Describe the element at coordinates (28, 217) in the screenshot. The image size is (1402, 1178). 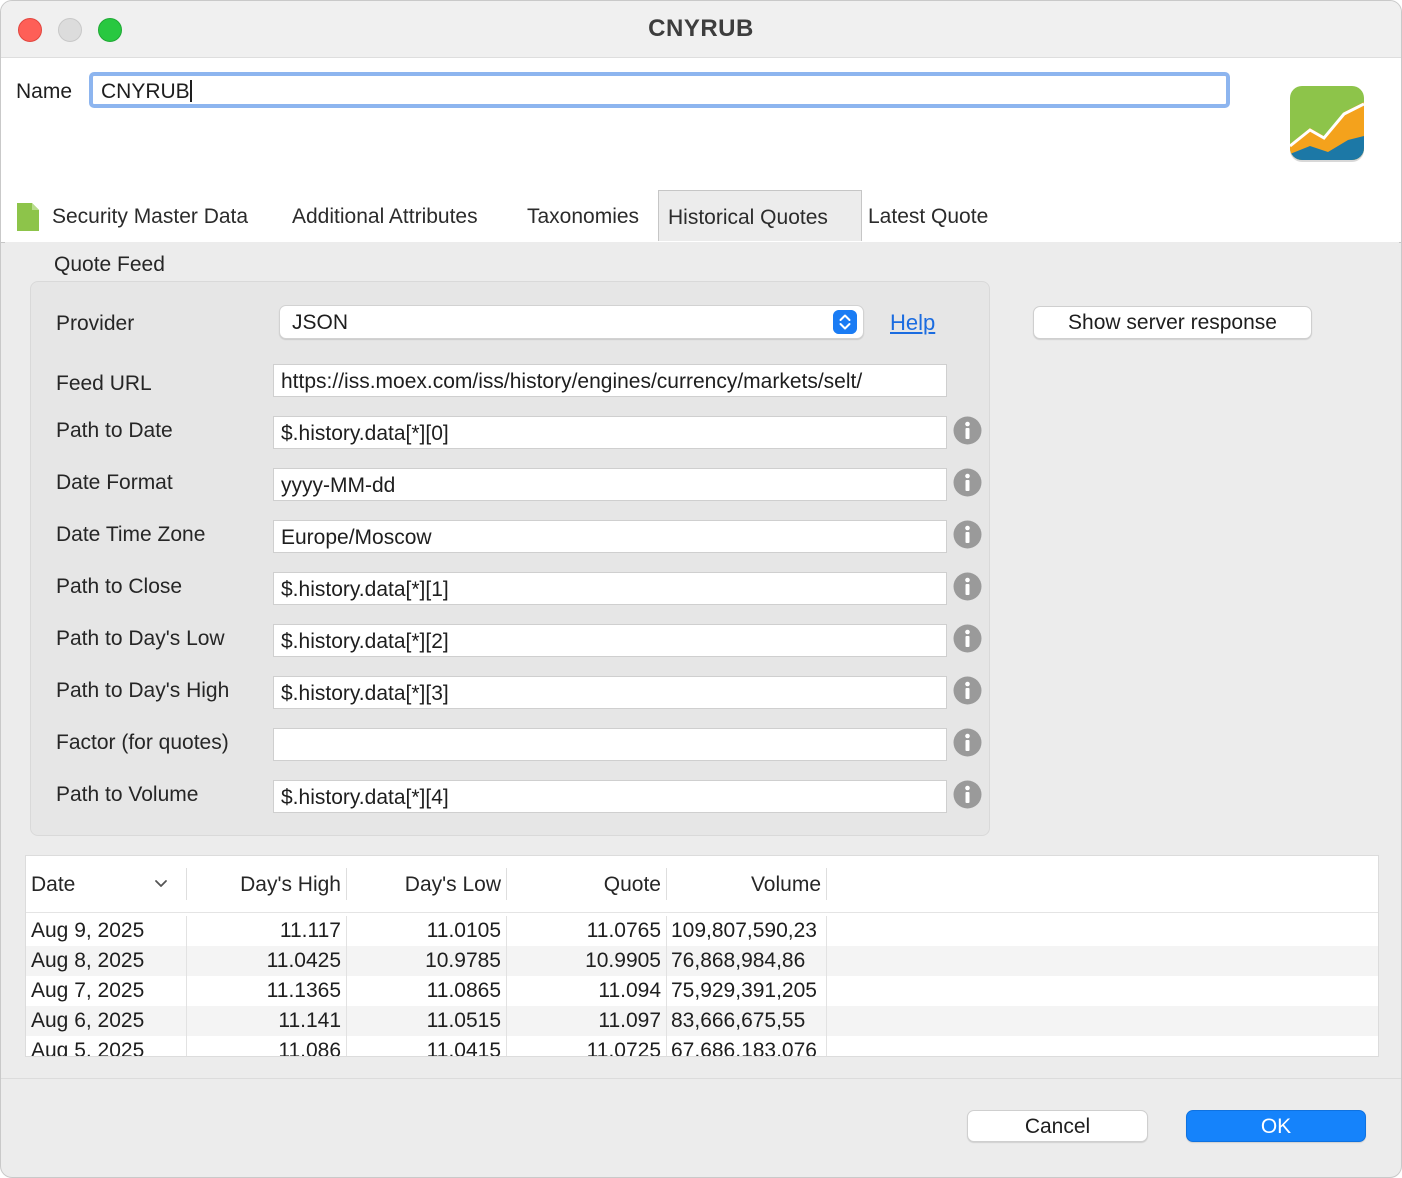
I see `document-icon` at that location.